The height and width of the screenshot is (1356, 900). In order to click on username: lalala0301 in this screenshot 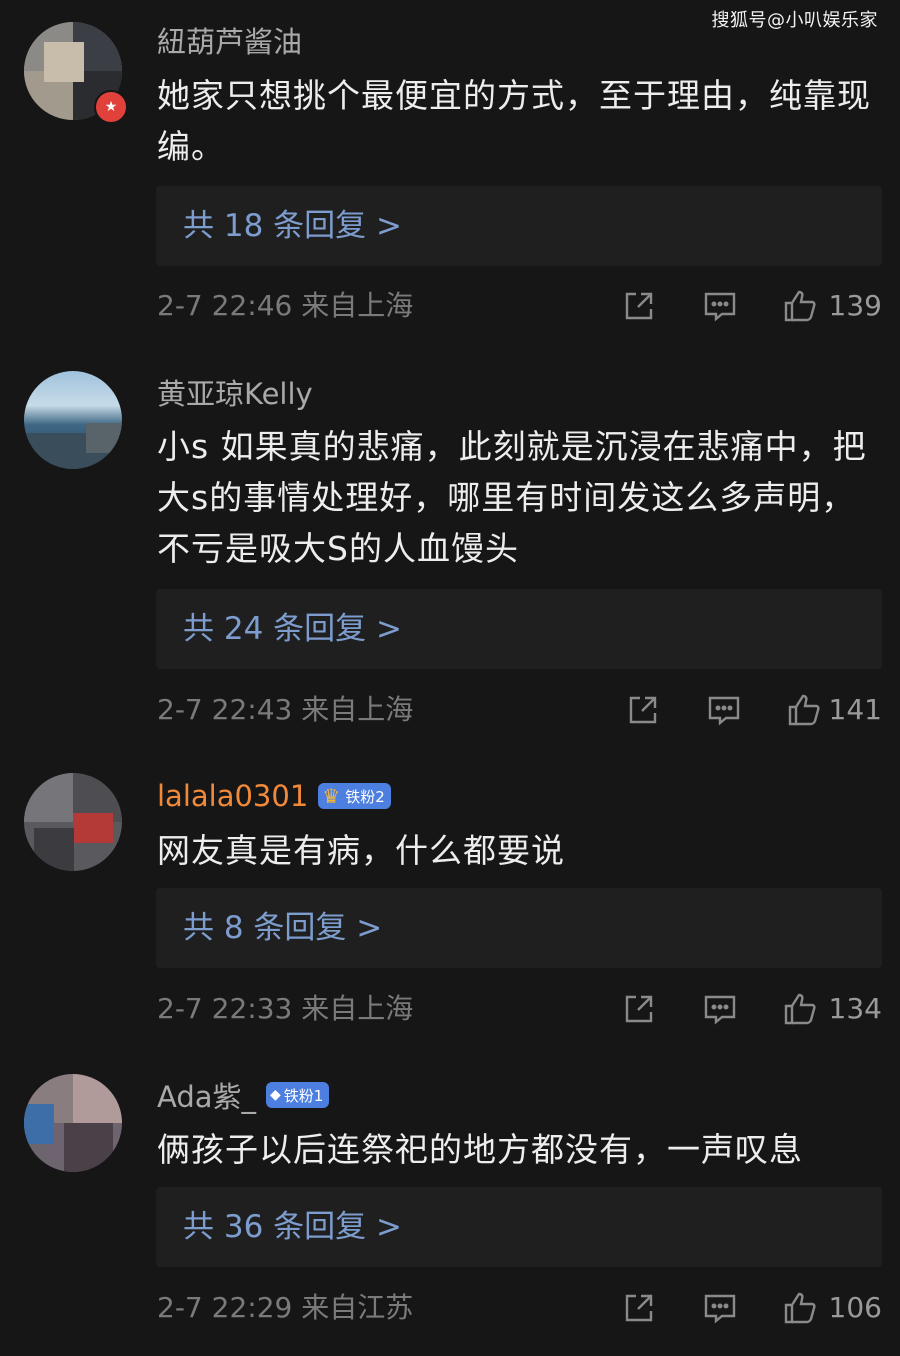, I will do `click(232, 796)`.